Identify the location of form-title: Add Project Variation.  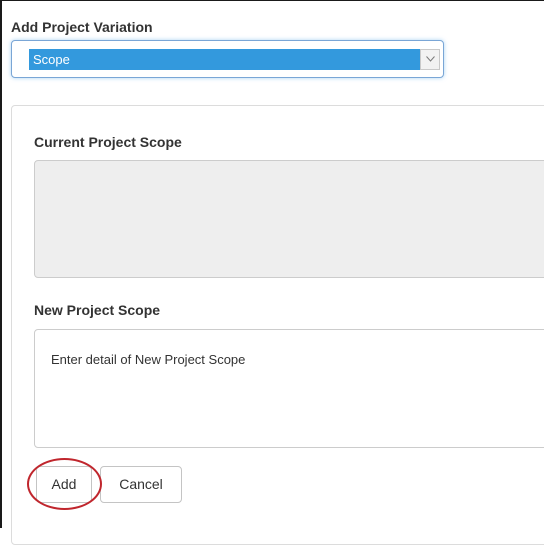
(82, 27).